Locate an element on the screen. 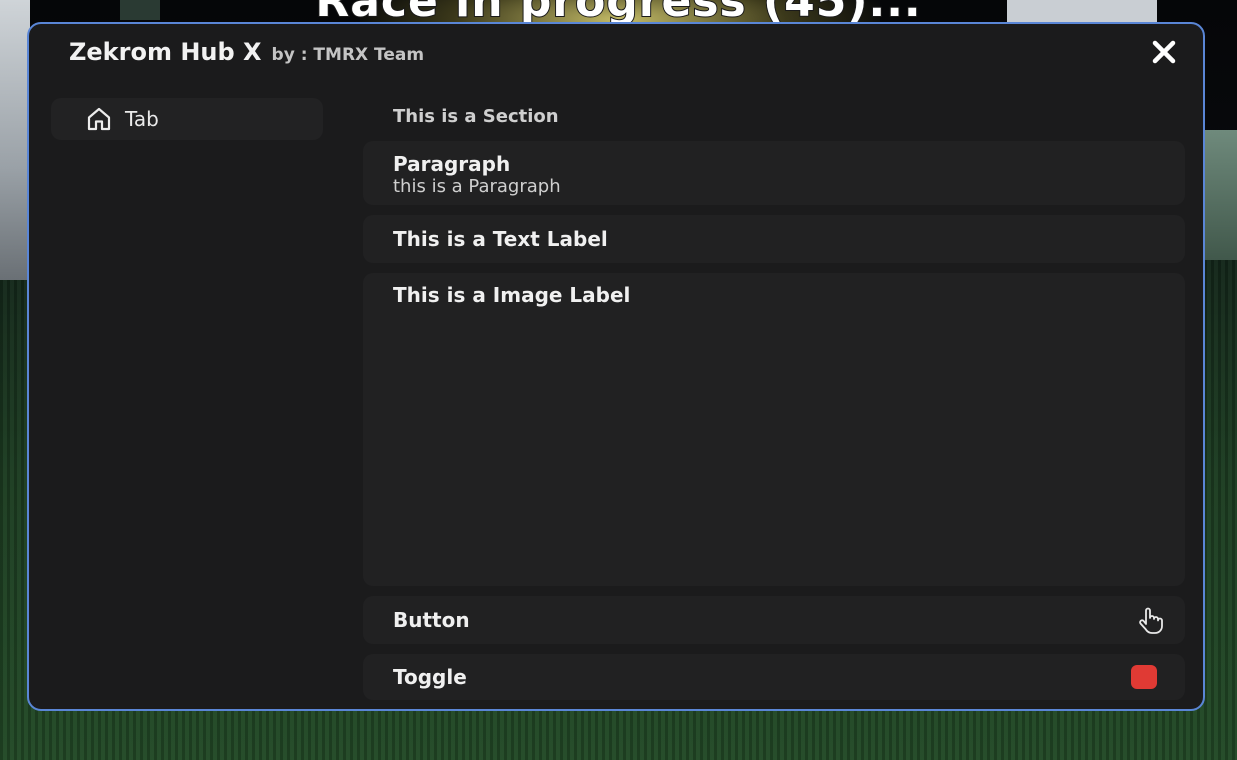 The image size is (1237, 760). button-card: Button is located at coordinates (774, 620).